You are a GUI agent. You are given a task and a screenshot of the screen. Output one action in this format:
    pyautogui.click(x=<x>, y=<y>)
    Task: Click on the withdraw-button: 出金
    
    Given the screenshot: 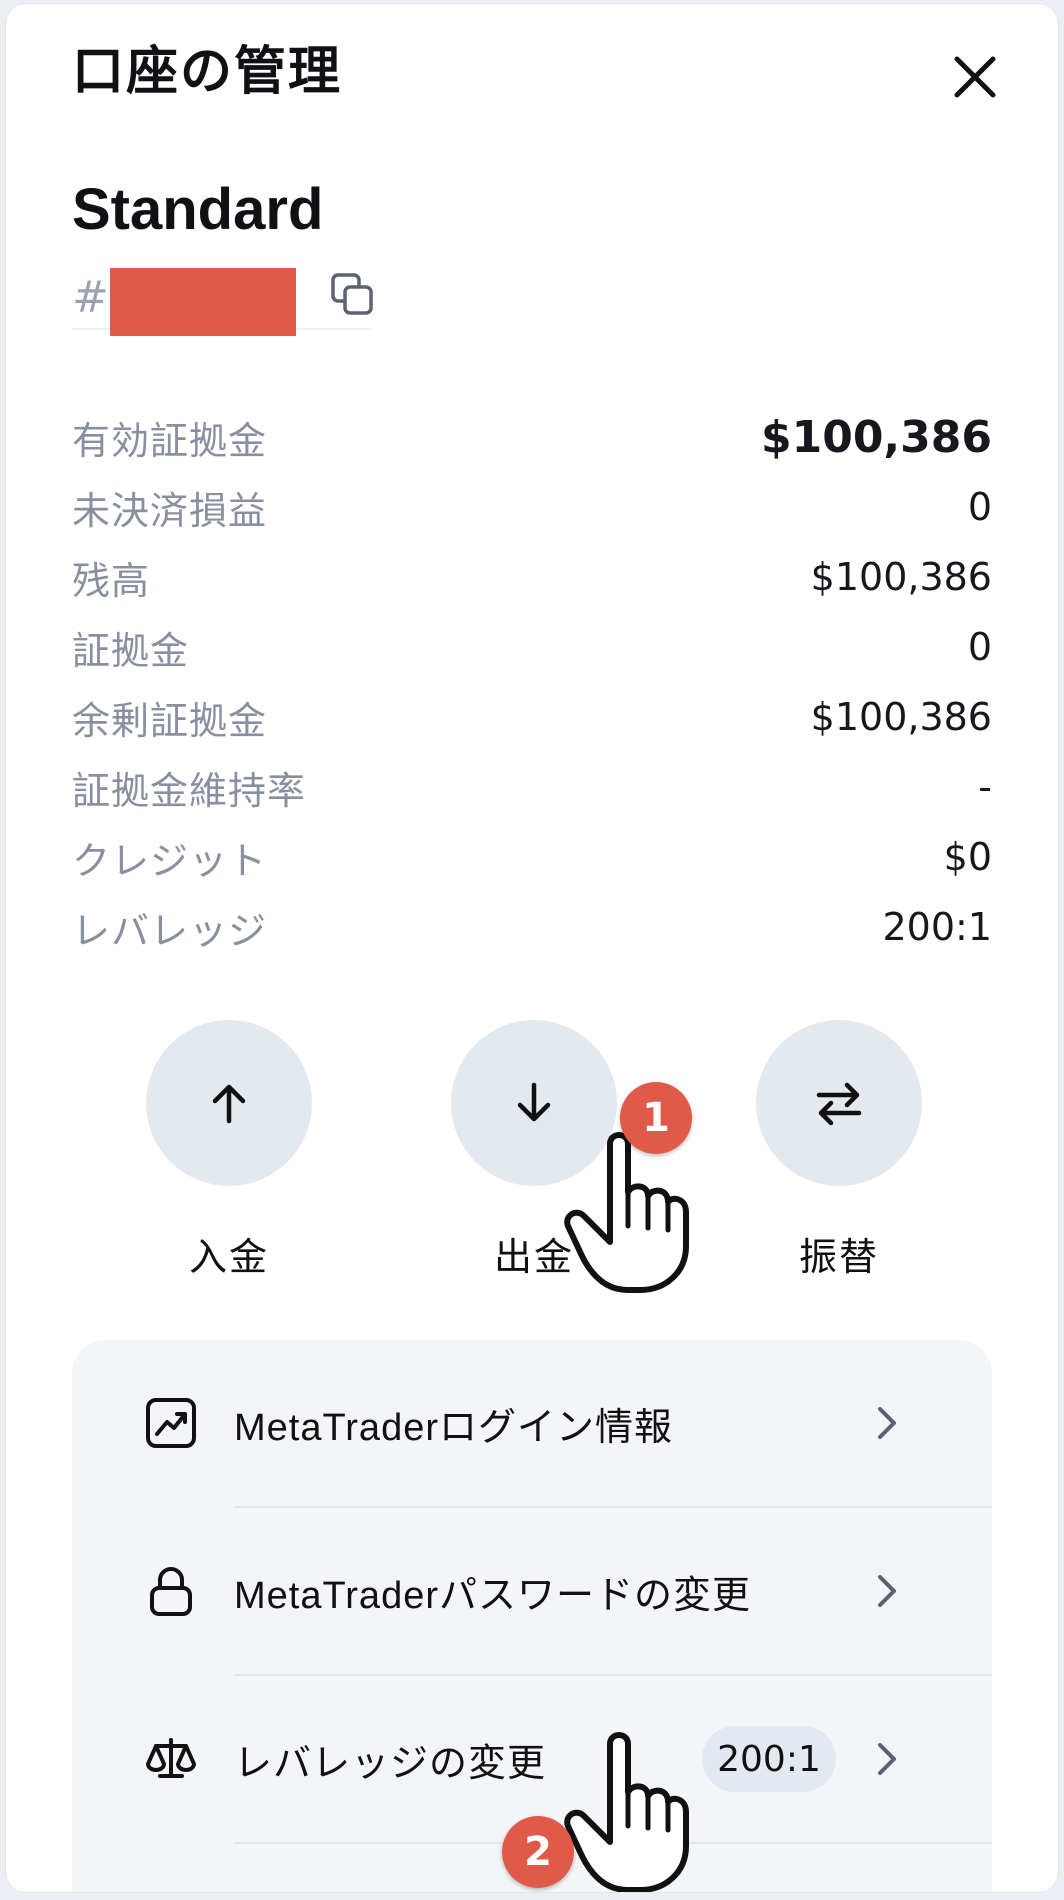 What is the action you would take?
    pyautogui.click(x=534, y=1150)
    